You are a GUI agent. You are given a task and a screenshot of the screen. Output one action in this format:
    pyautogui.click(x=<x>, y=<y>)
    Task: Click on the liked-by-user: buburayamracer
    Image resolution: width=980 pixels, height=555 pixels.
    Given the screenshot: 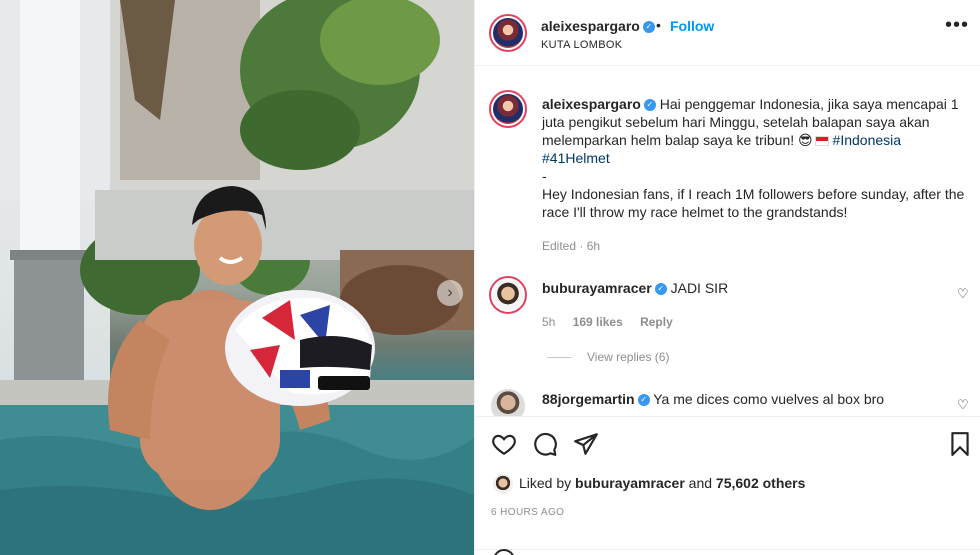 What is the action you would take?
    pyautogui.click(x=630, y=483)
    